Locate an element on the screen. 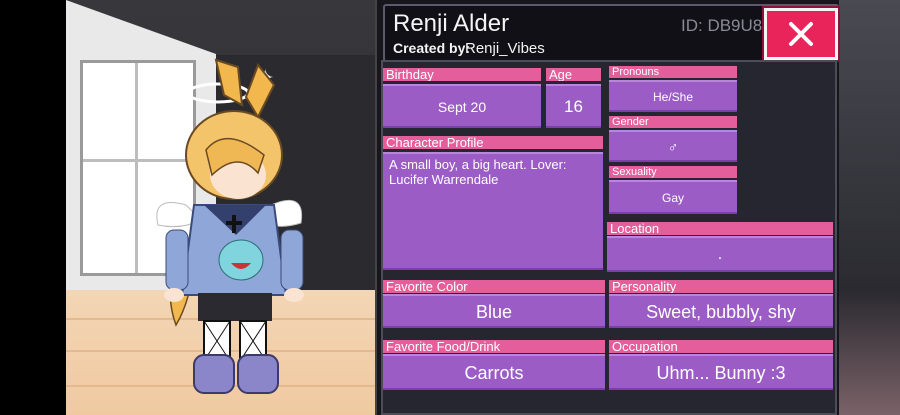 This screenshot has width=900, height=415. creator-name: Renji_Vibes is located at coordinates (505, 48).